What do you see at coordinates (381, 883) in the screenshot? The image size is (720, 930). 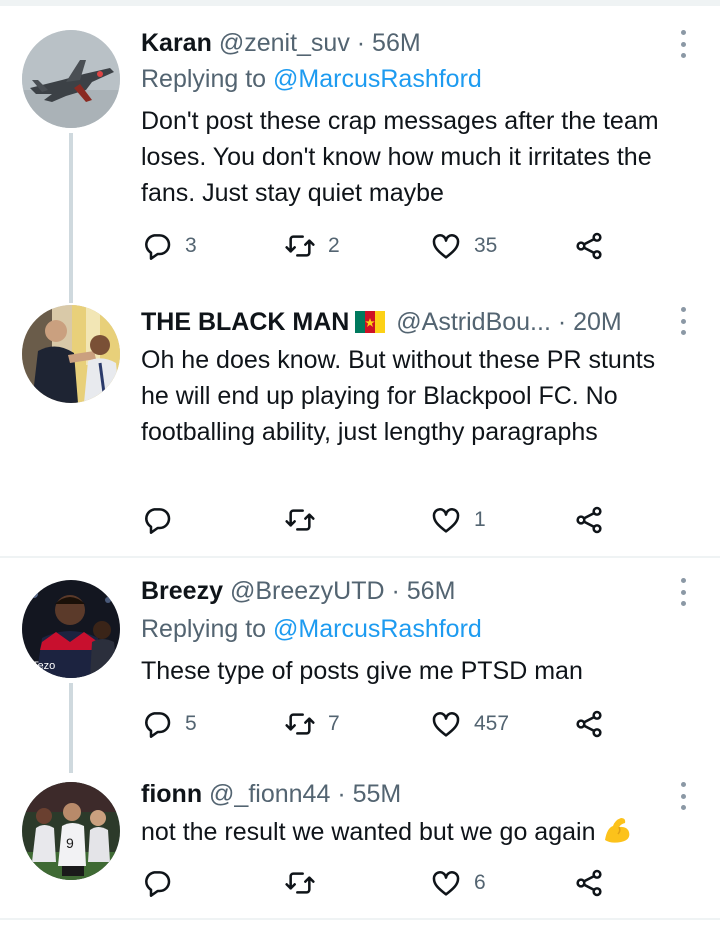 I see `tweet-actions: 6` at bounding box center [381, 883].